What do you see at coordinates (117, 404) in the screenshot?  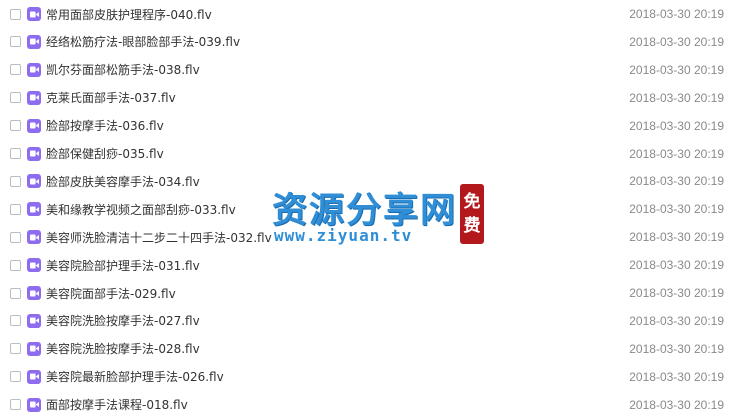 I see `file-name: 面部按摩手法课程-018.flv` at bounding box center [117, 404].